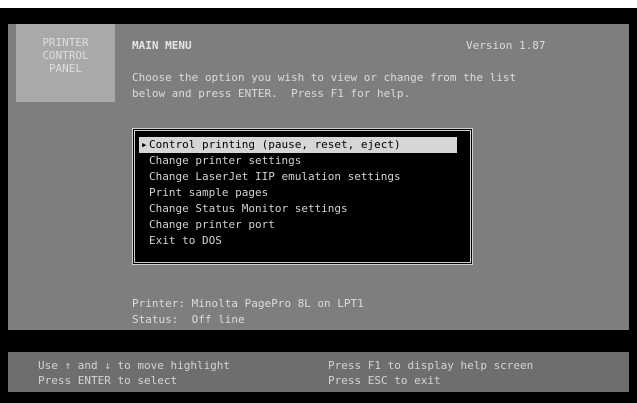 This screenshot has width=637, height=403. What do you see at coordinates (65, 55) in the screenshot?
I see `logo-line-2: CONTROL` at bounding box center [65, 55].